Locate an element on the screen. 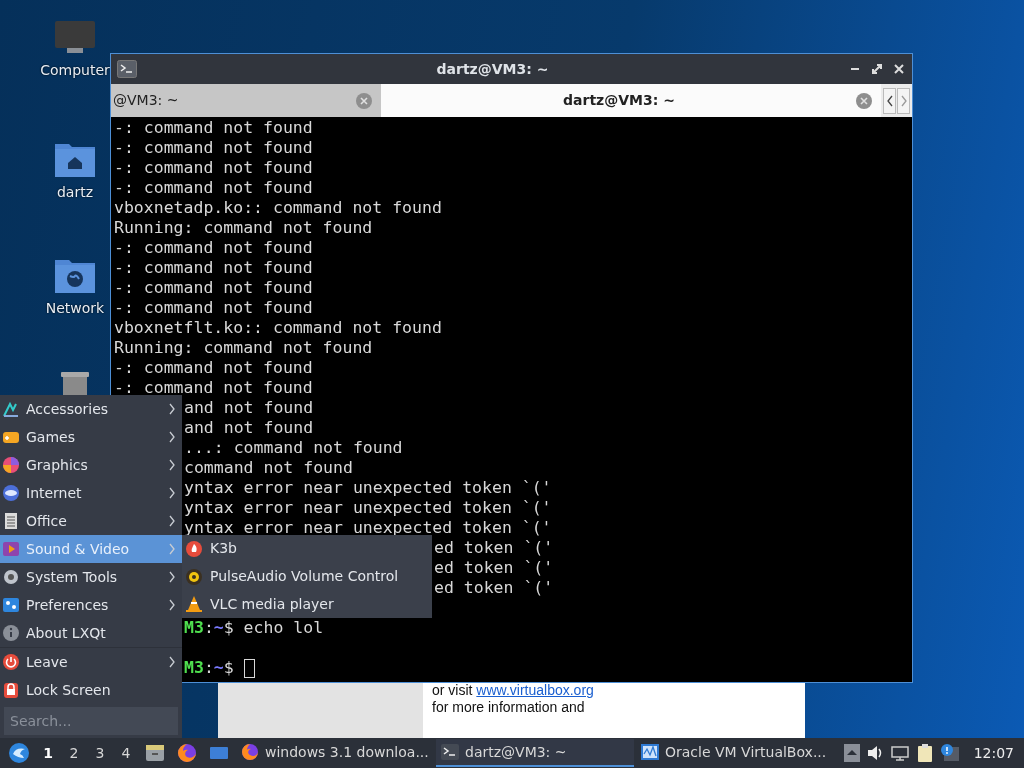 Image resolution: width=1024 pixels, height=768 pixels. monitor-icon is located at coordinates (75, 38).